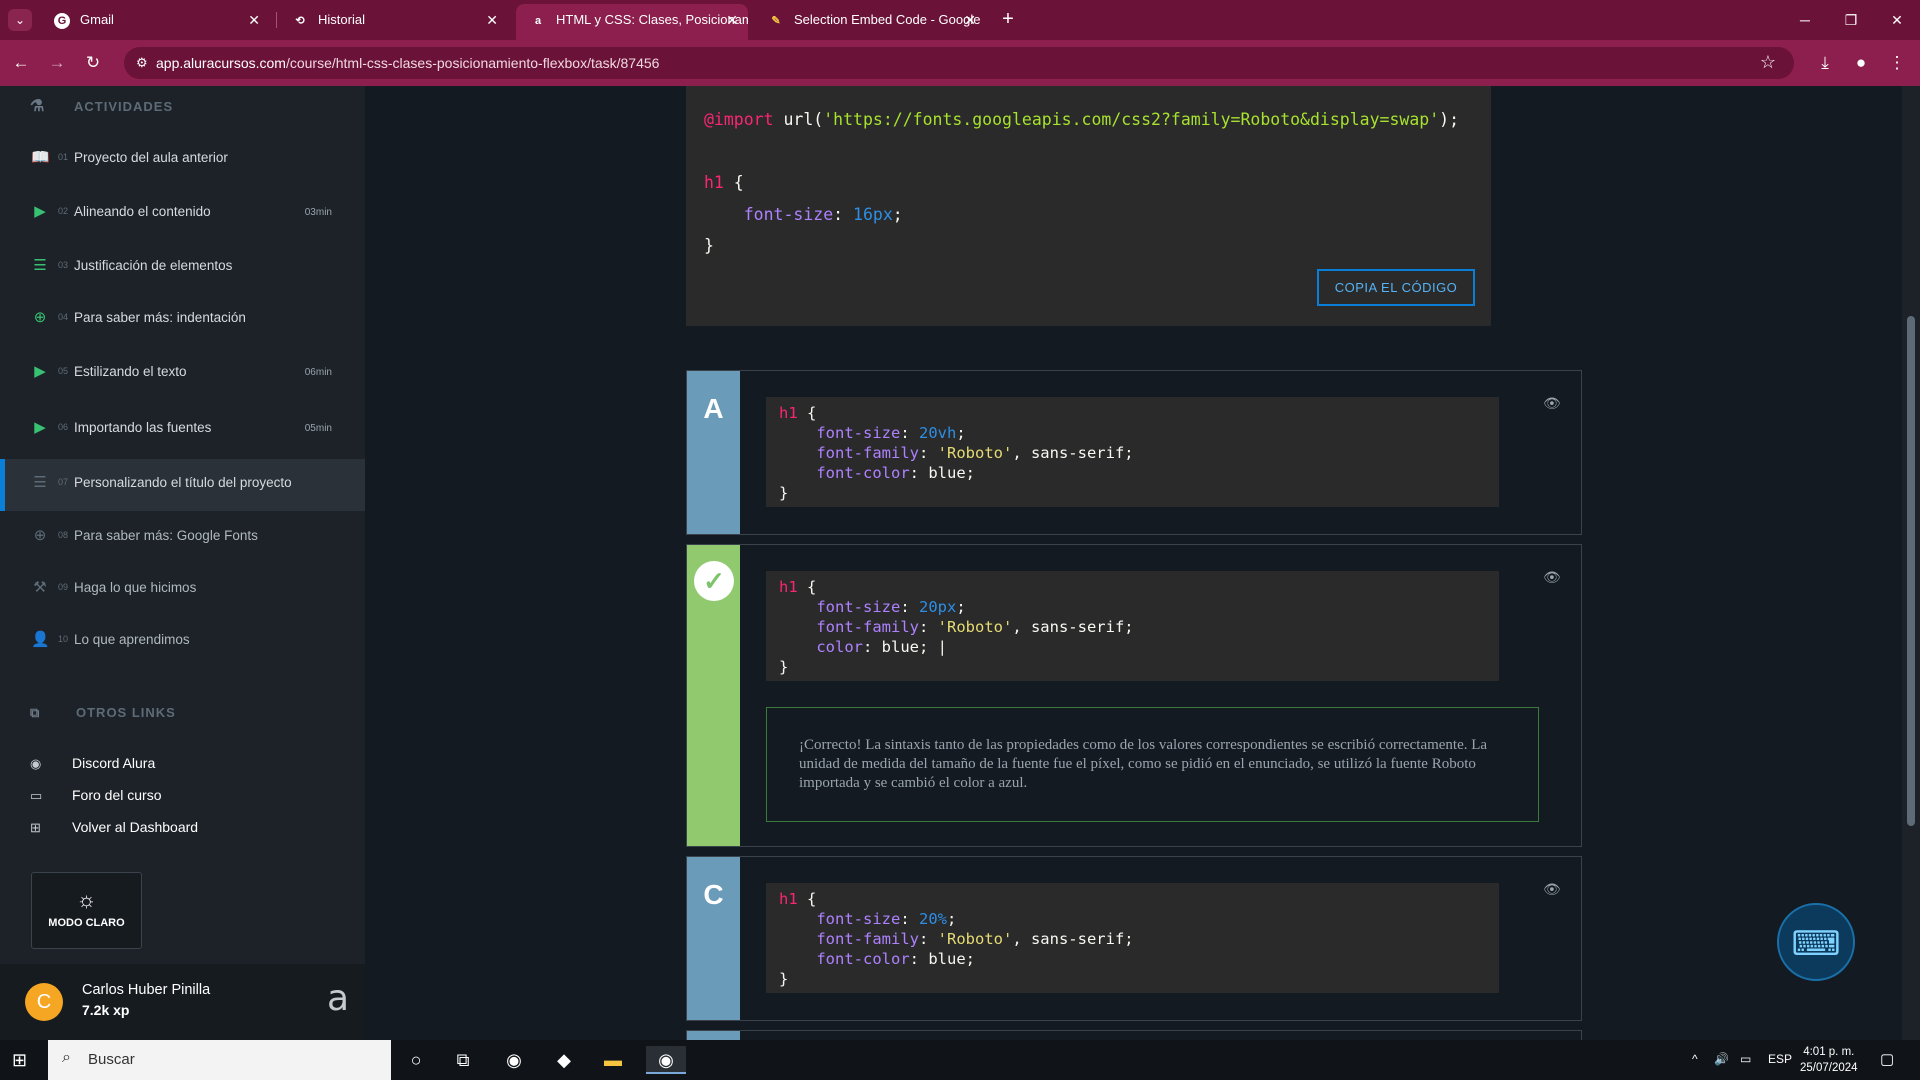 The height and width of the screenshot is (1080, 1920). I want to click on light-mode-toggle: ☼ MODO CLARO, so click(86, 910).